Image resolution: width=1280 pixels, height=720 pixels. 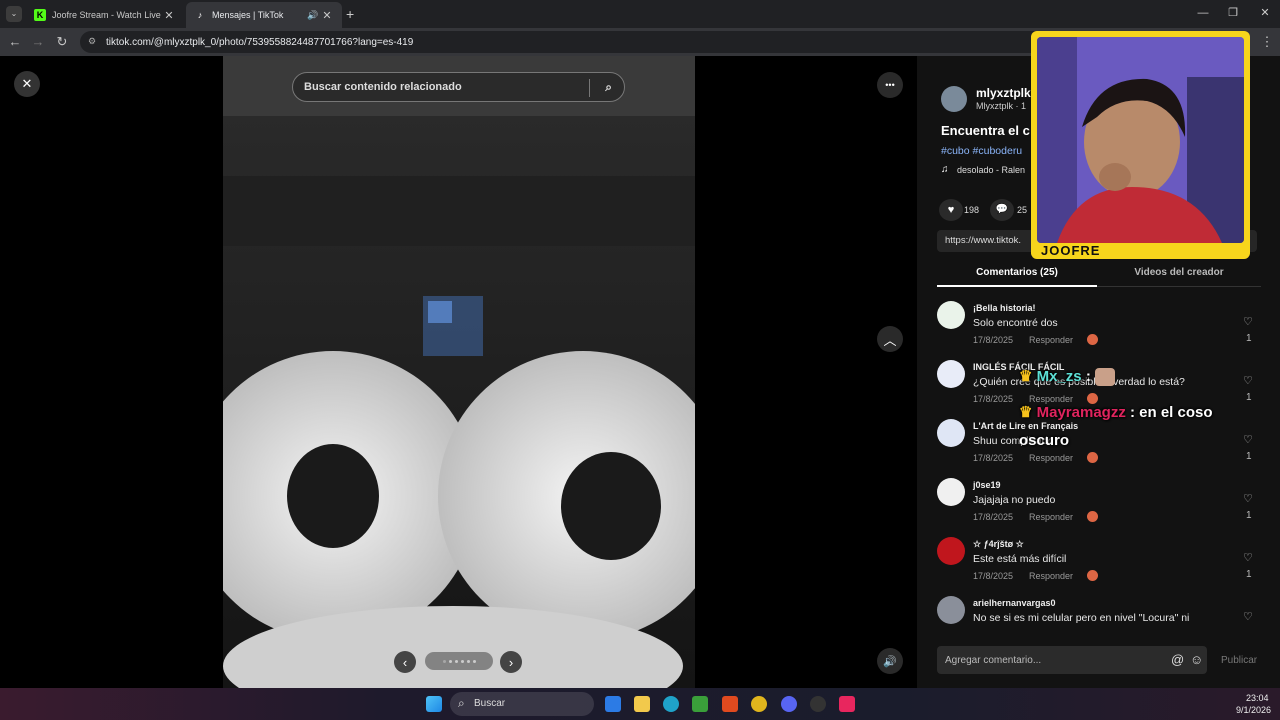 I want to click on photo-pagination, so click(x=459, y=661).